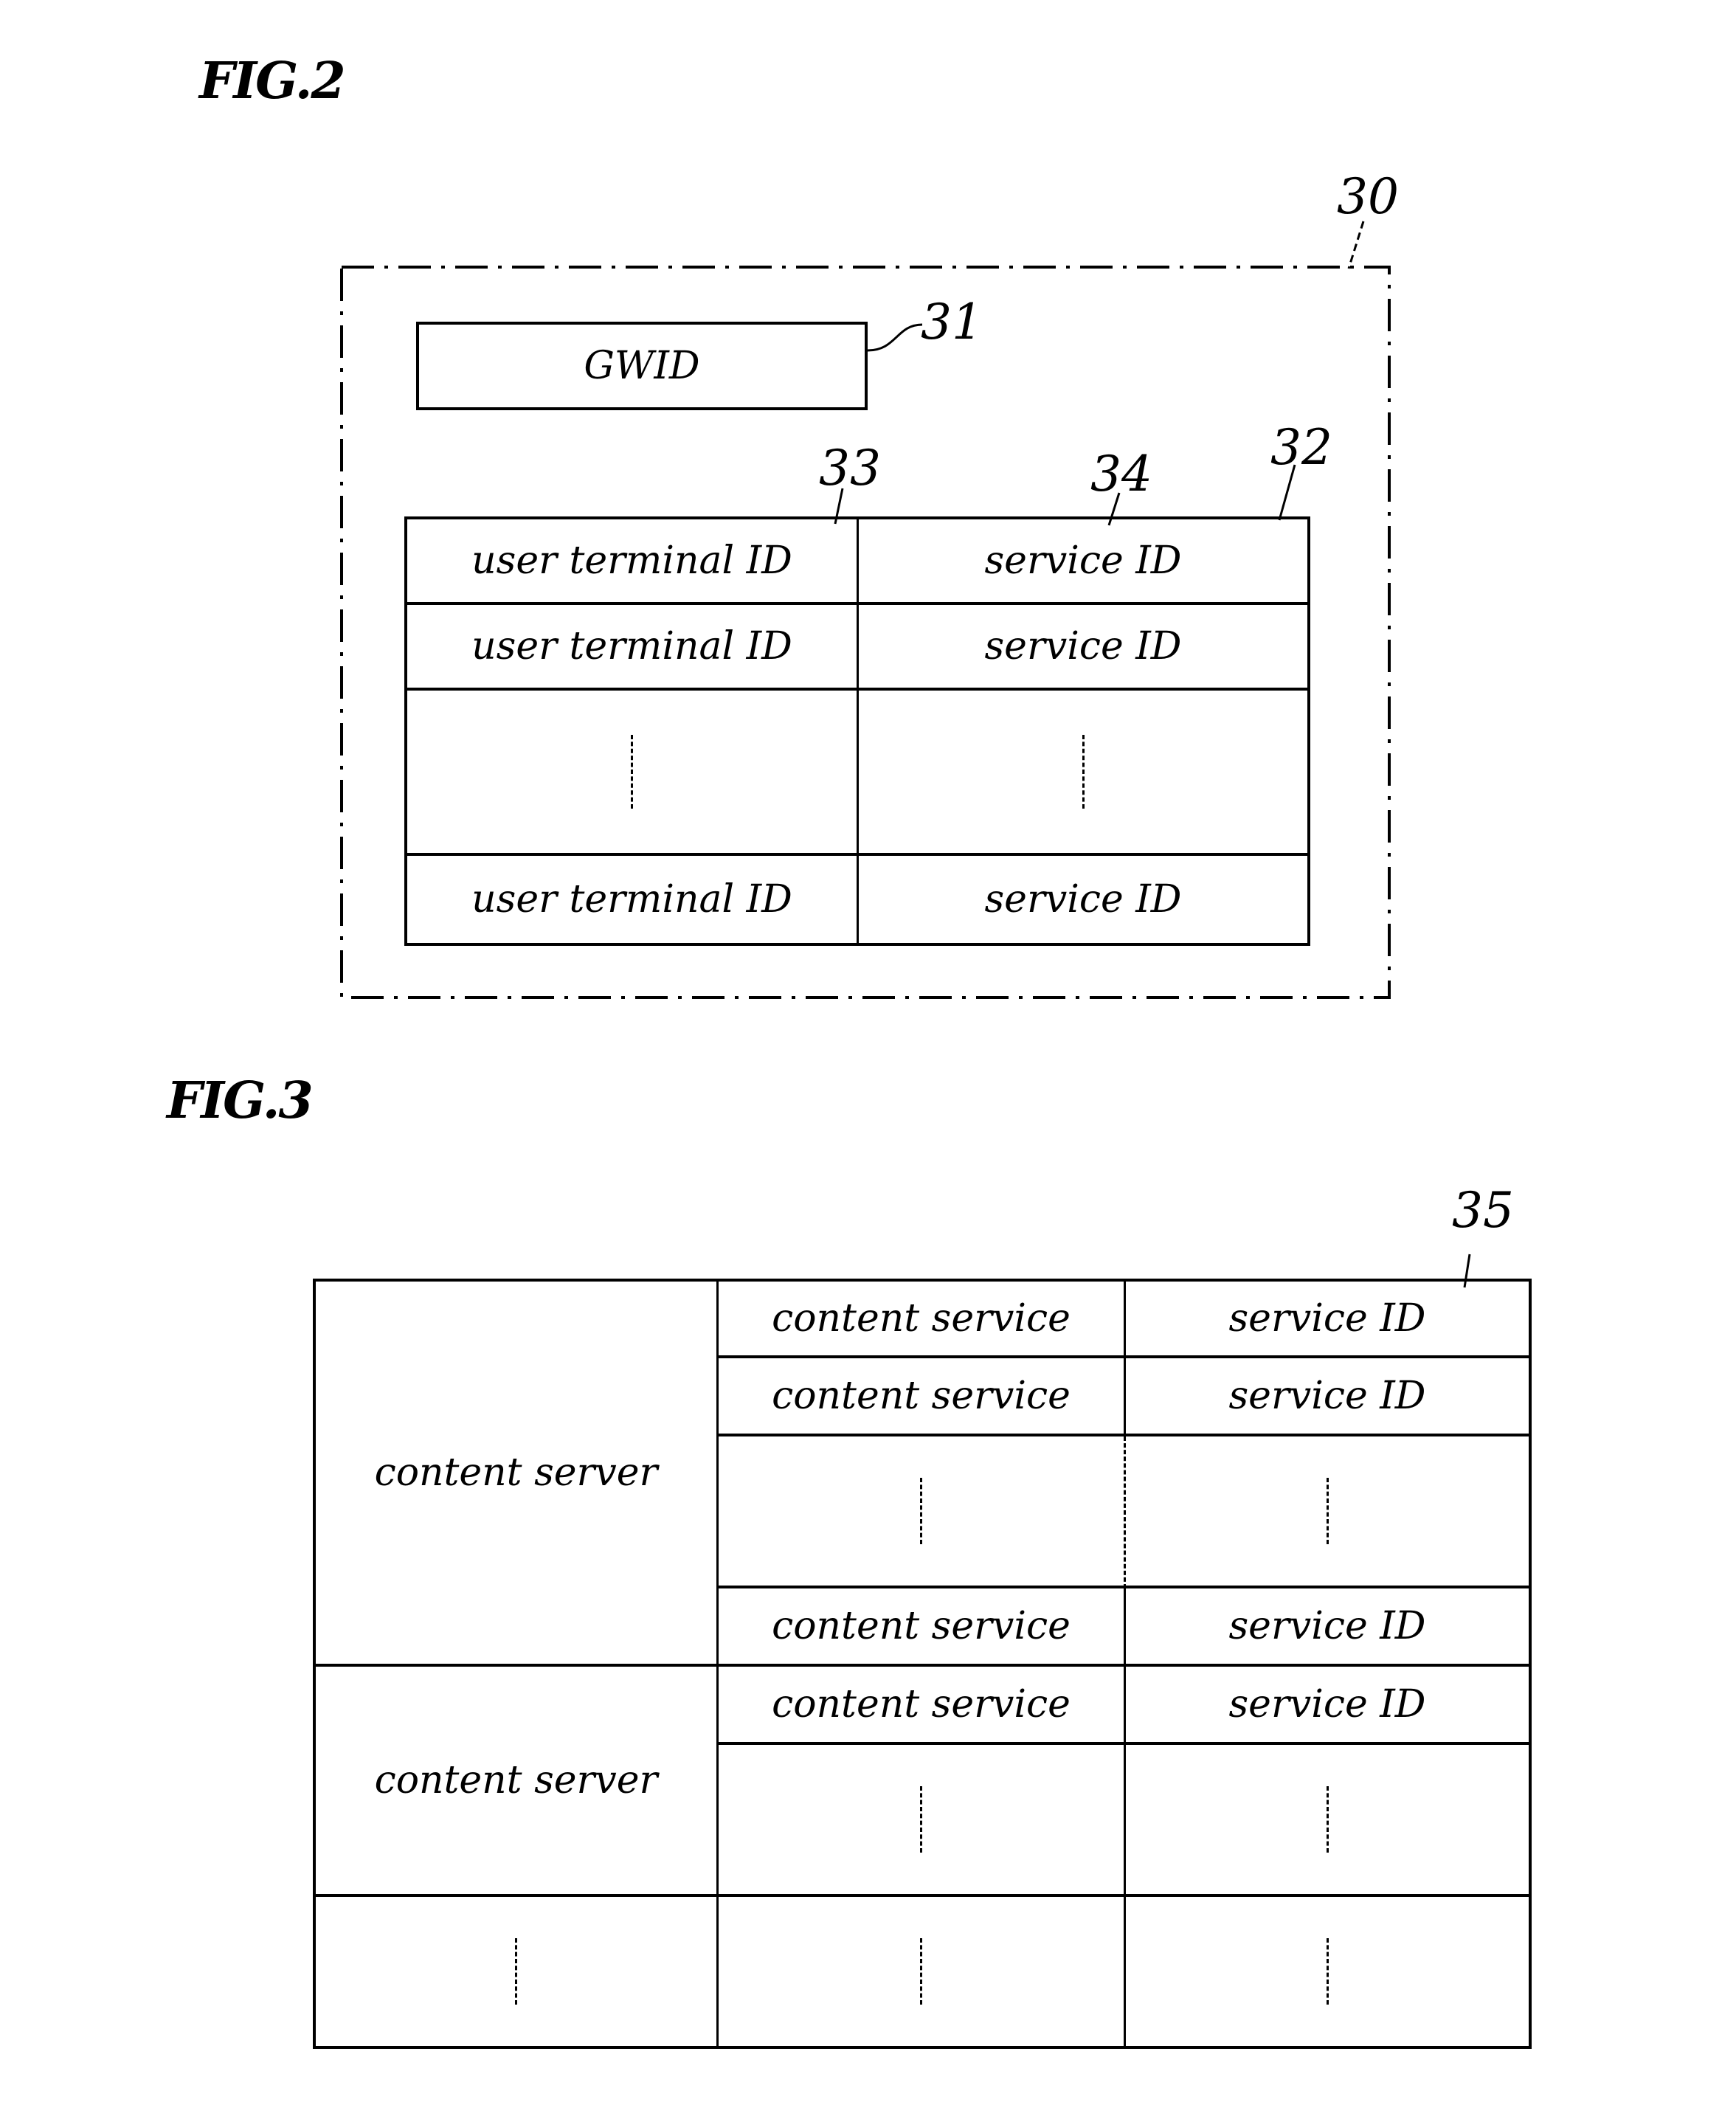 The height and width of the screenshot is (2116, 1736). I want to click on ref-31: 31, so click(952, 322).